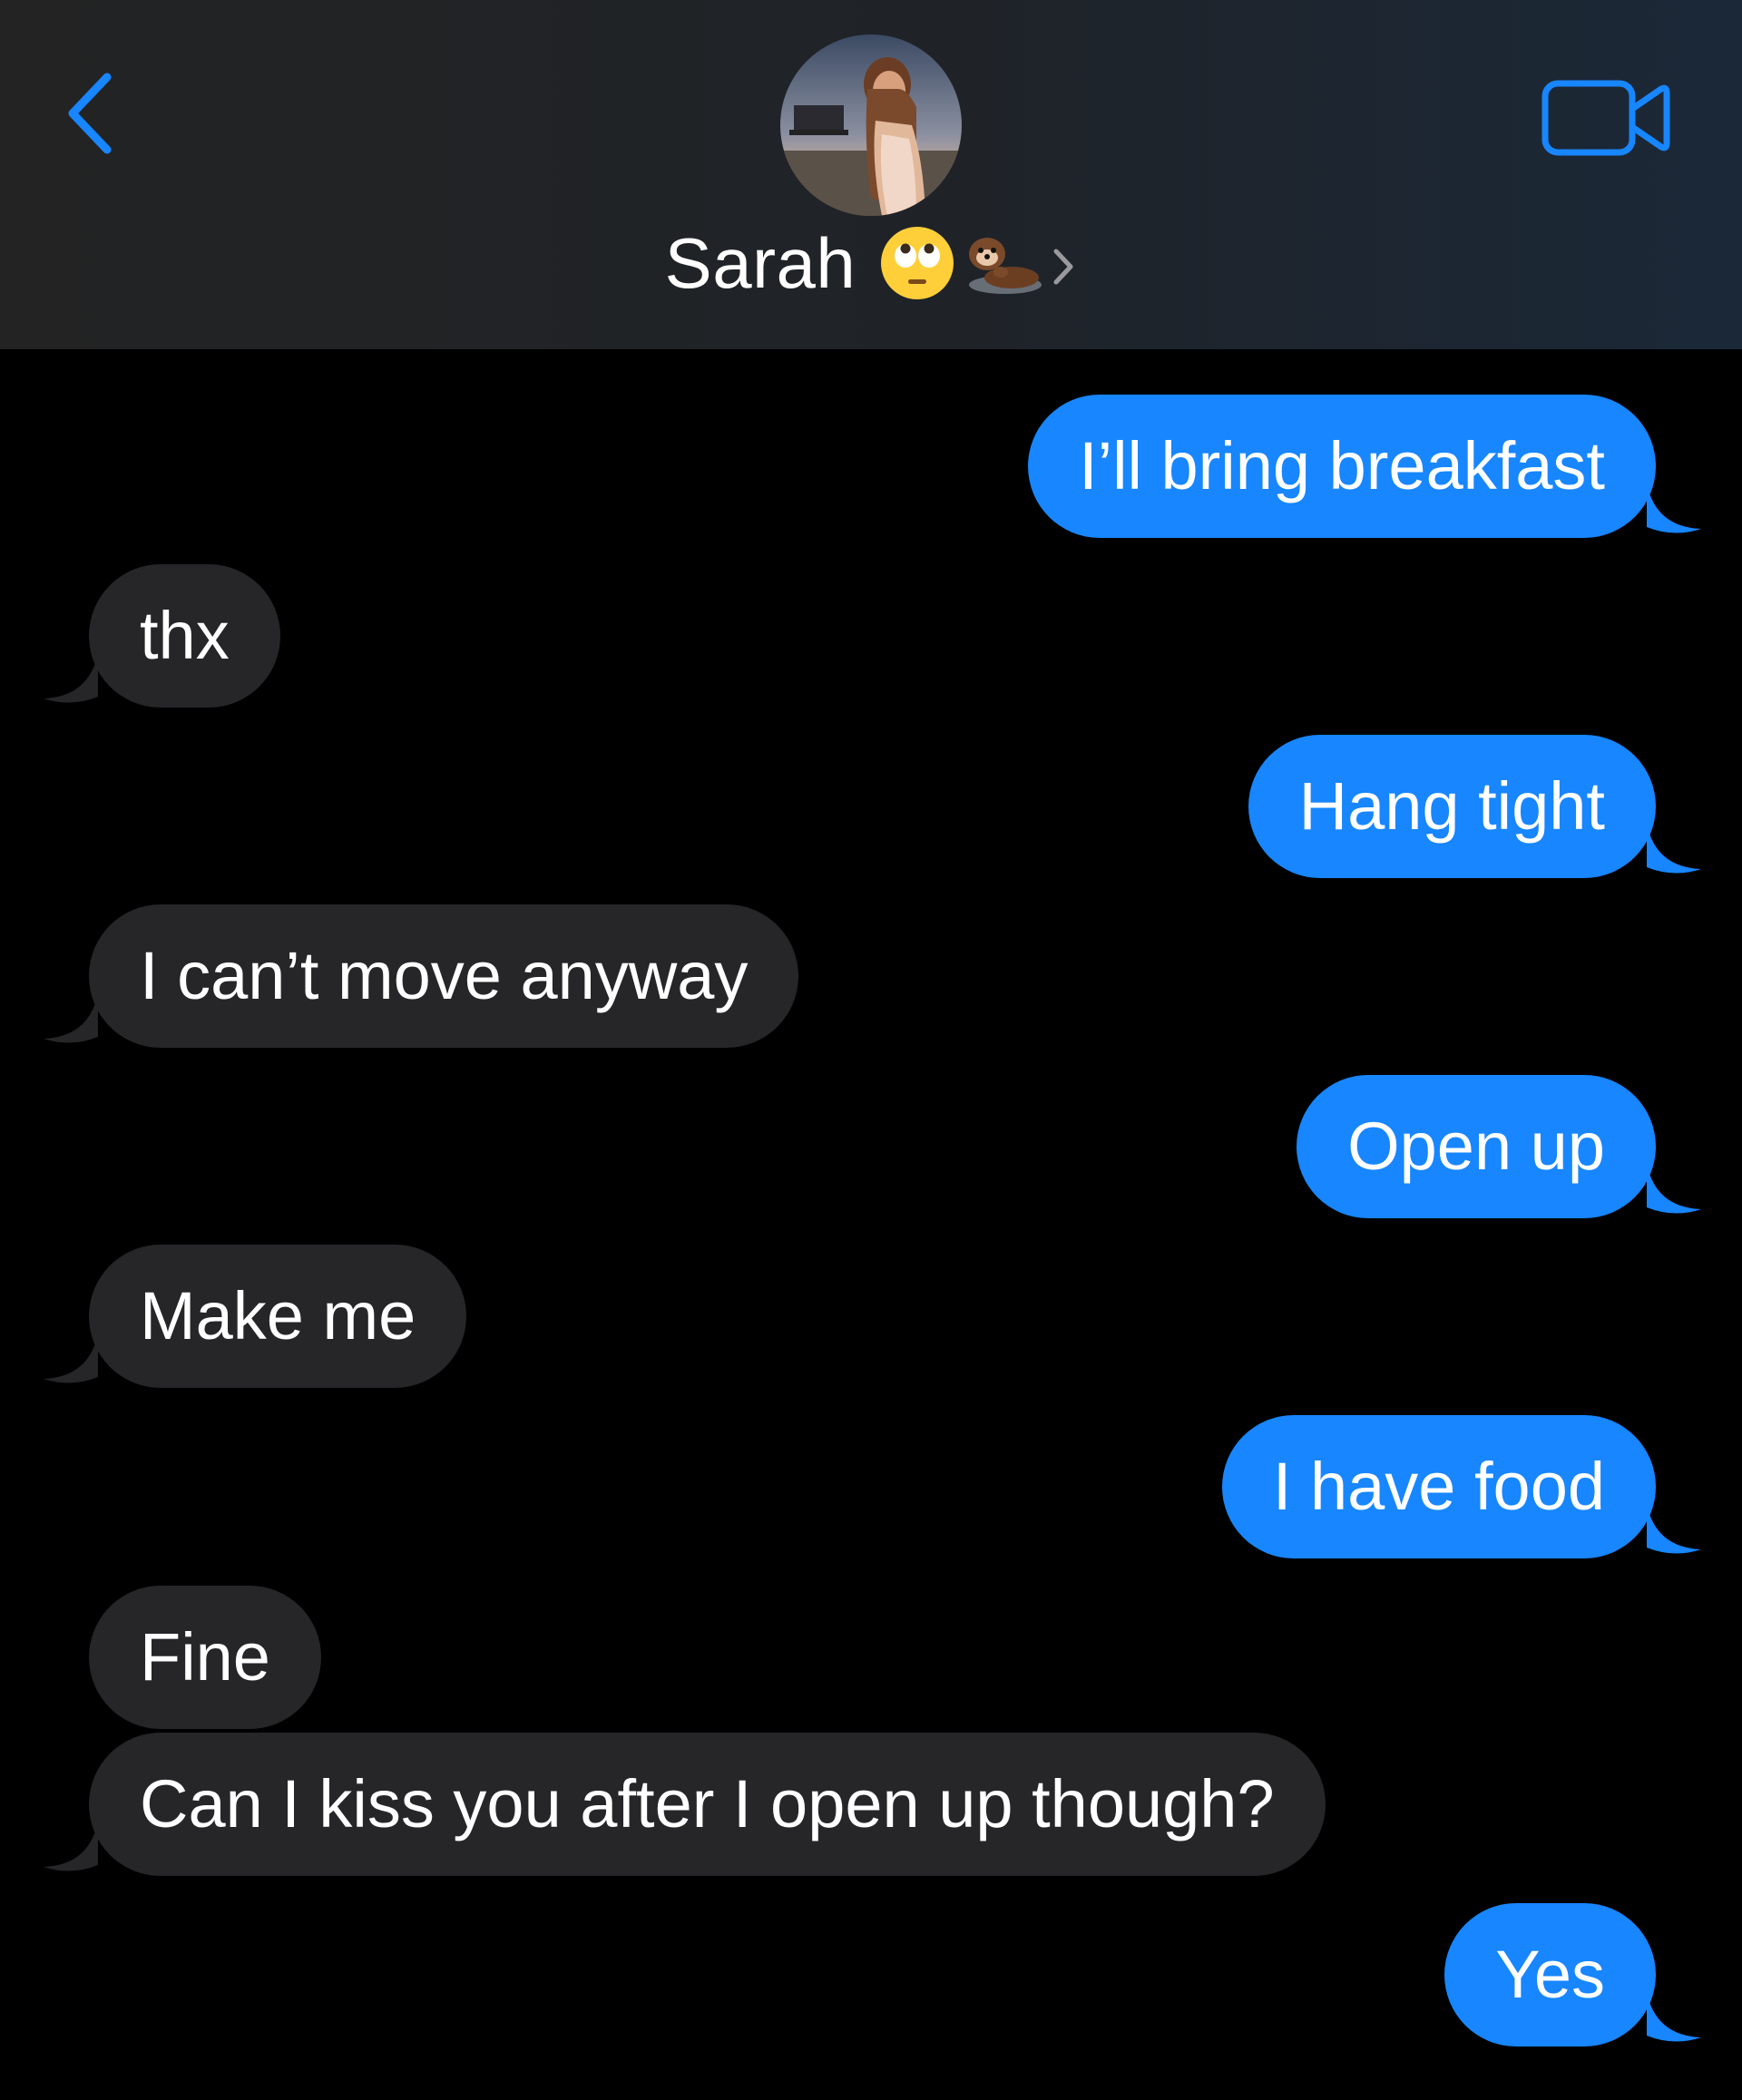 This screenshot has height=2100, width=1742. I want to click on avatar-photo, so click(871, 125).